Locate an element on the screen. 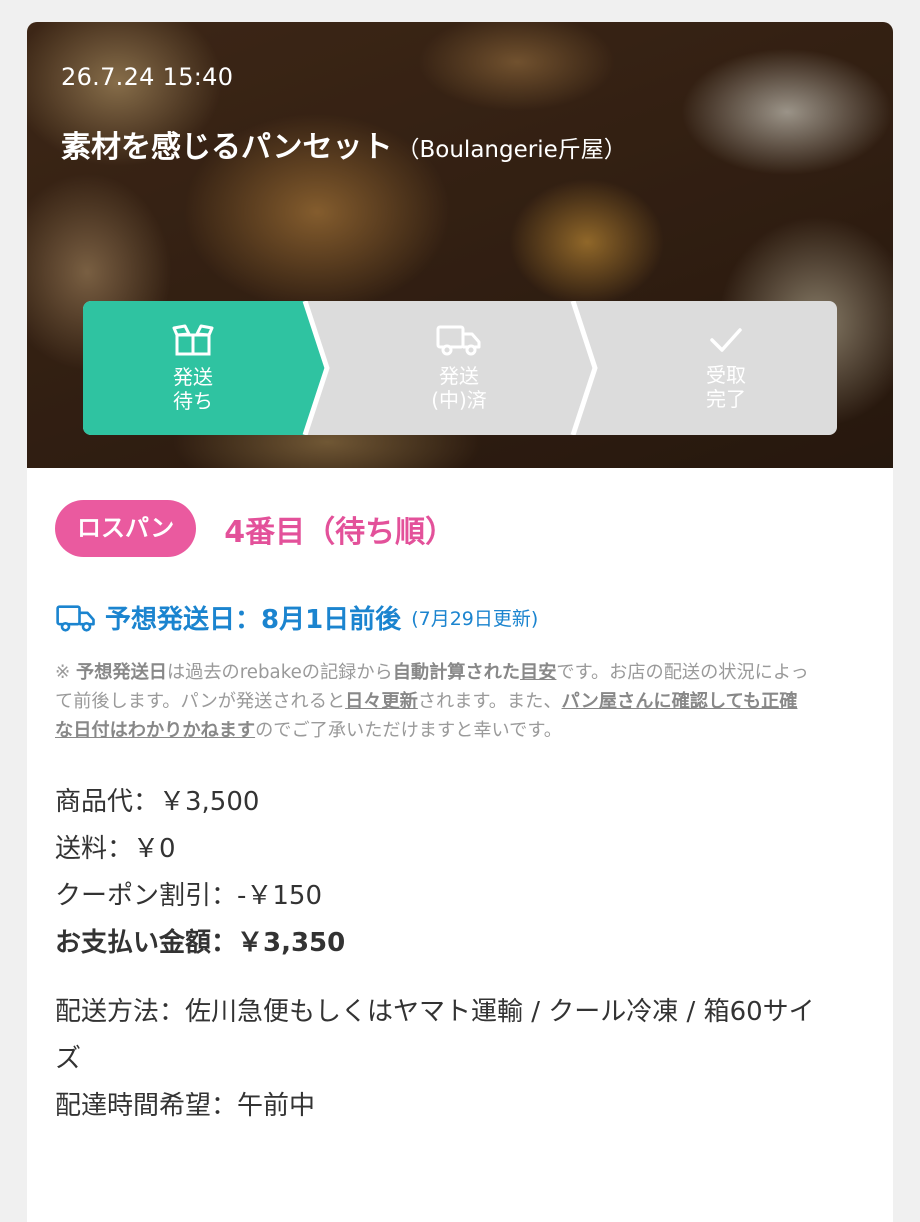 This screenshot has height=1222, width=920. ship-updated: (7月29日更新) is located at coordinates (475, 619).